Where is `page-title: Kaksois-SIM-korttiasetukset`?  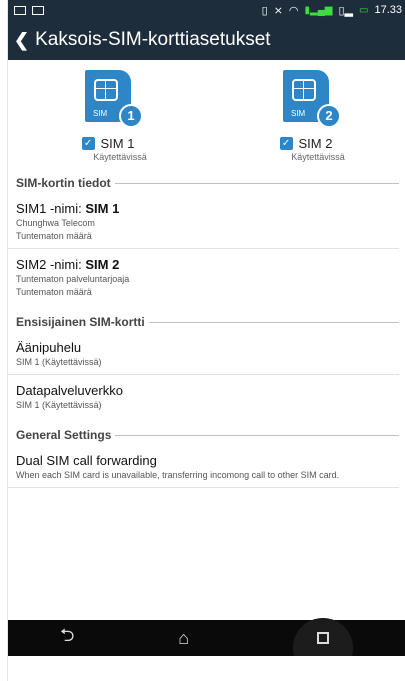 page-title: Kaksois-SIM-korttiasetukset is located at coordinates (153, 39).